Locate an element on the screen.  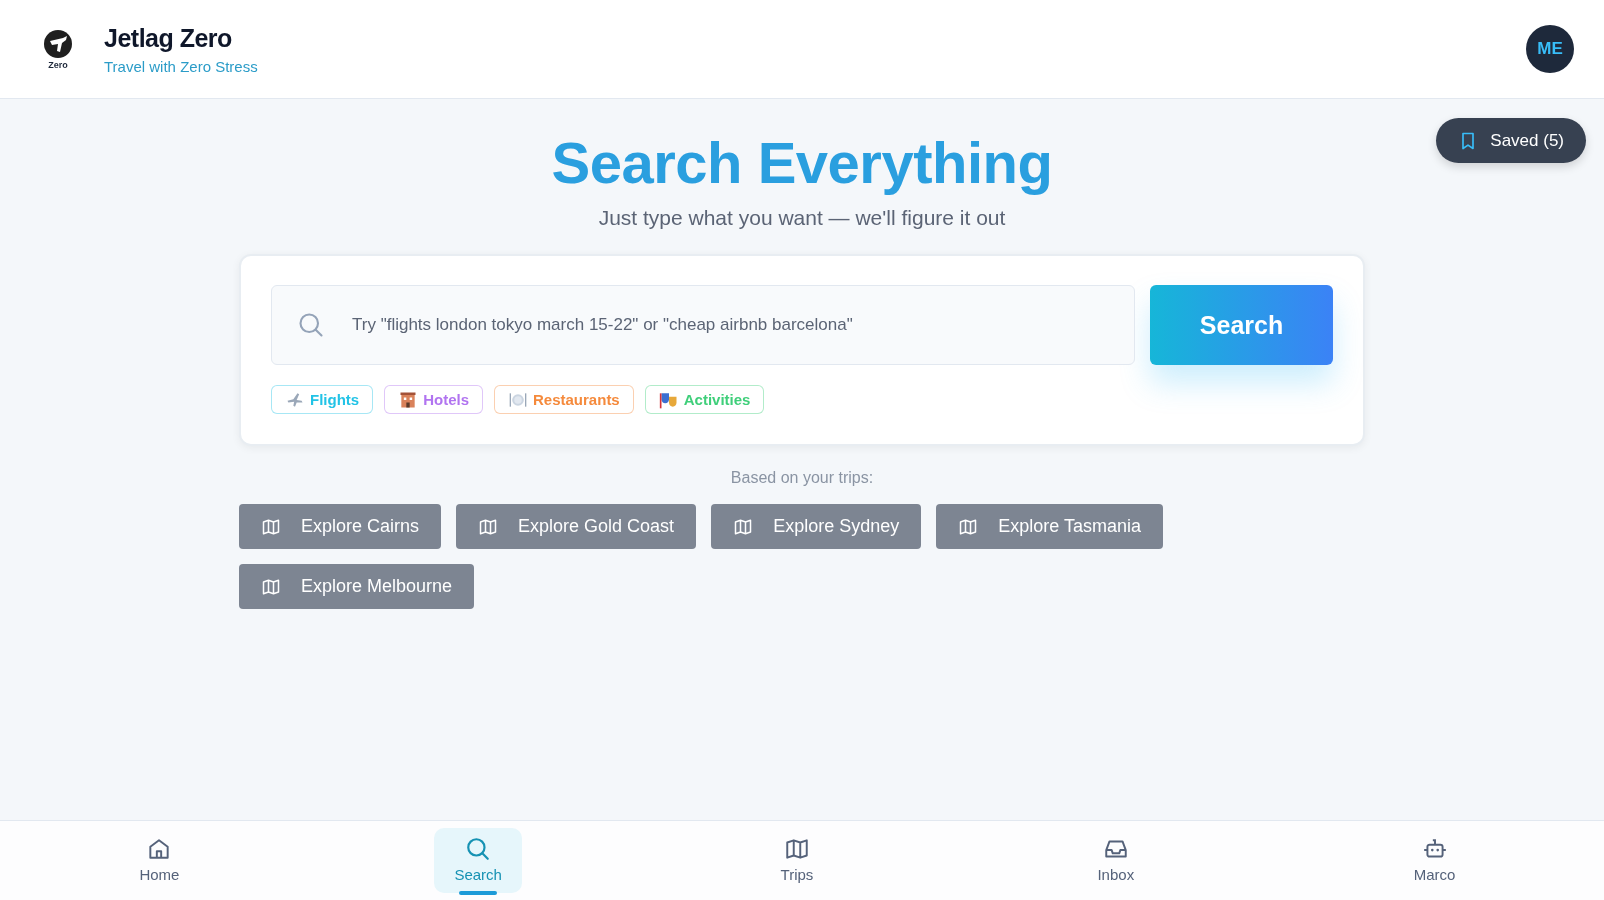
category-chip: Flights is located at coordinates (322, 399).